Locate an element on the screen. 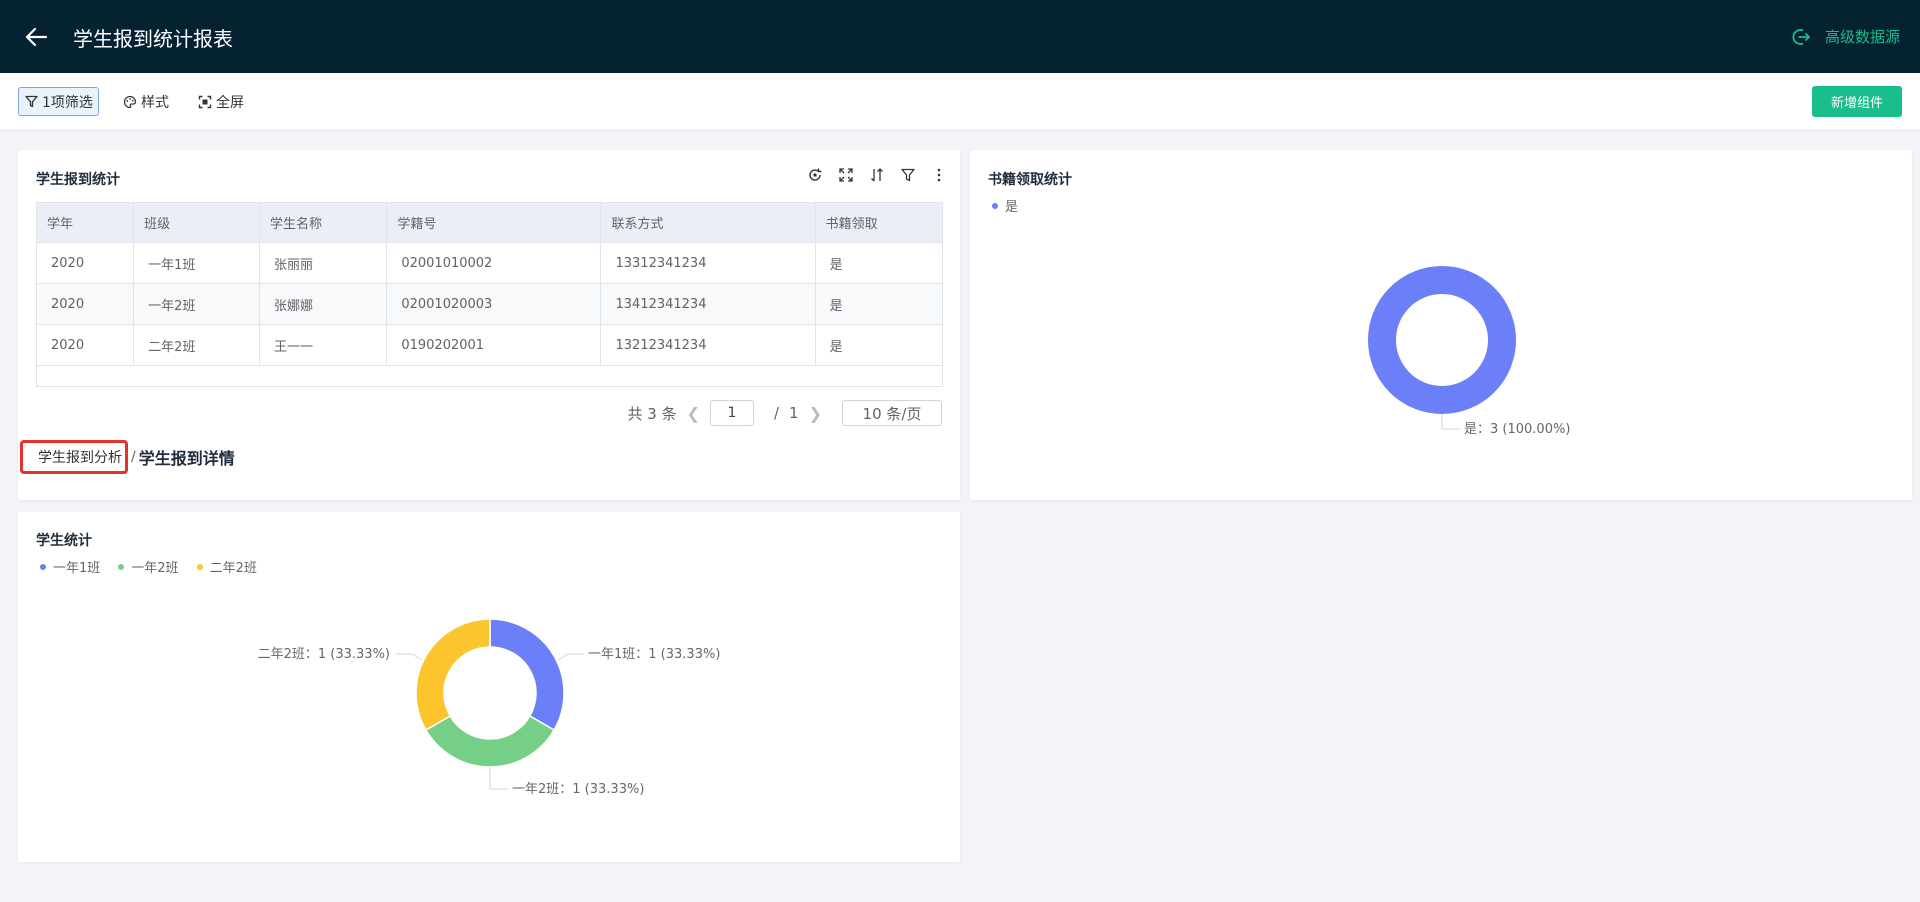  column-header: 学生名称 is located at coordinates (323, 222).